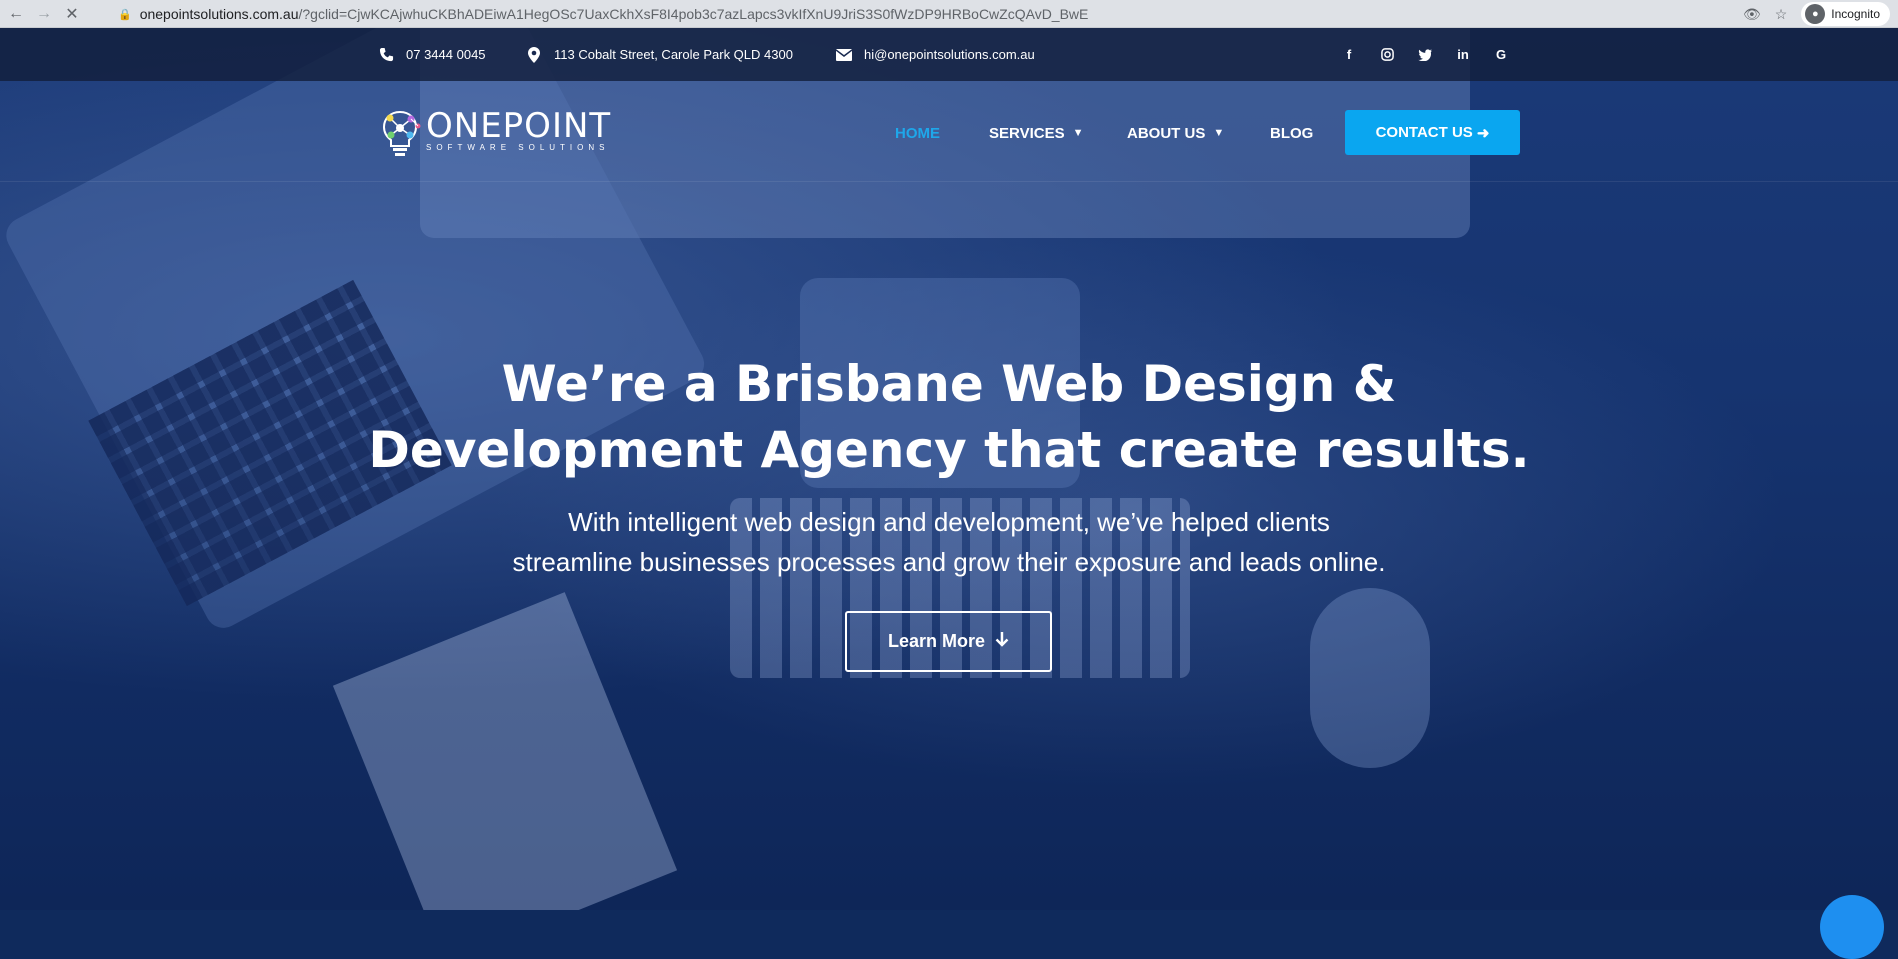 Image resolution: width=1898 pixels, height=959 pixels. I want to click on nav-blog: BLOG, so click(1291, 133).